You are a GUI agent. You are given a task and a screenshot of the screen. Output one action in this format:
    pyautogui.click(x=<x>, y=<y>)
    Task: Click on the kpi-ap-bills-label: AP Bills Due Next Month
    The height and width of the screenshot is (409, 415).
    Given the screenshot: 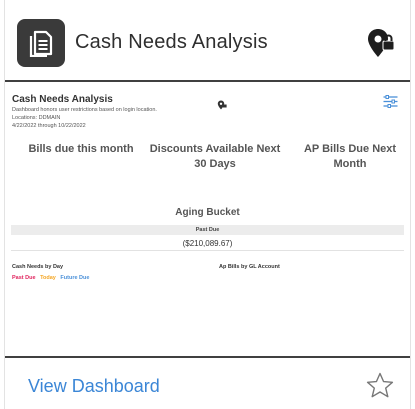 What is the action you would take?
    pyautogui.click(x=350, y=156)
    